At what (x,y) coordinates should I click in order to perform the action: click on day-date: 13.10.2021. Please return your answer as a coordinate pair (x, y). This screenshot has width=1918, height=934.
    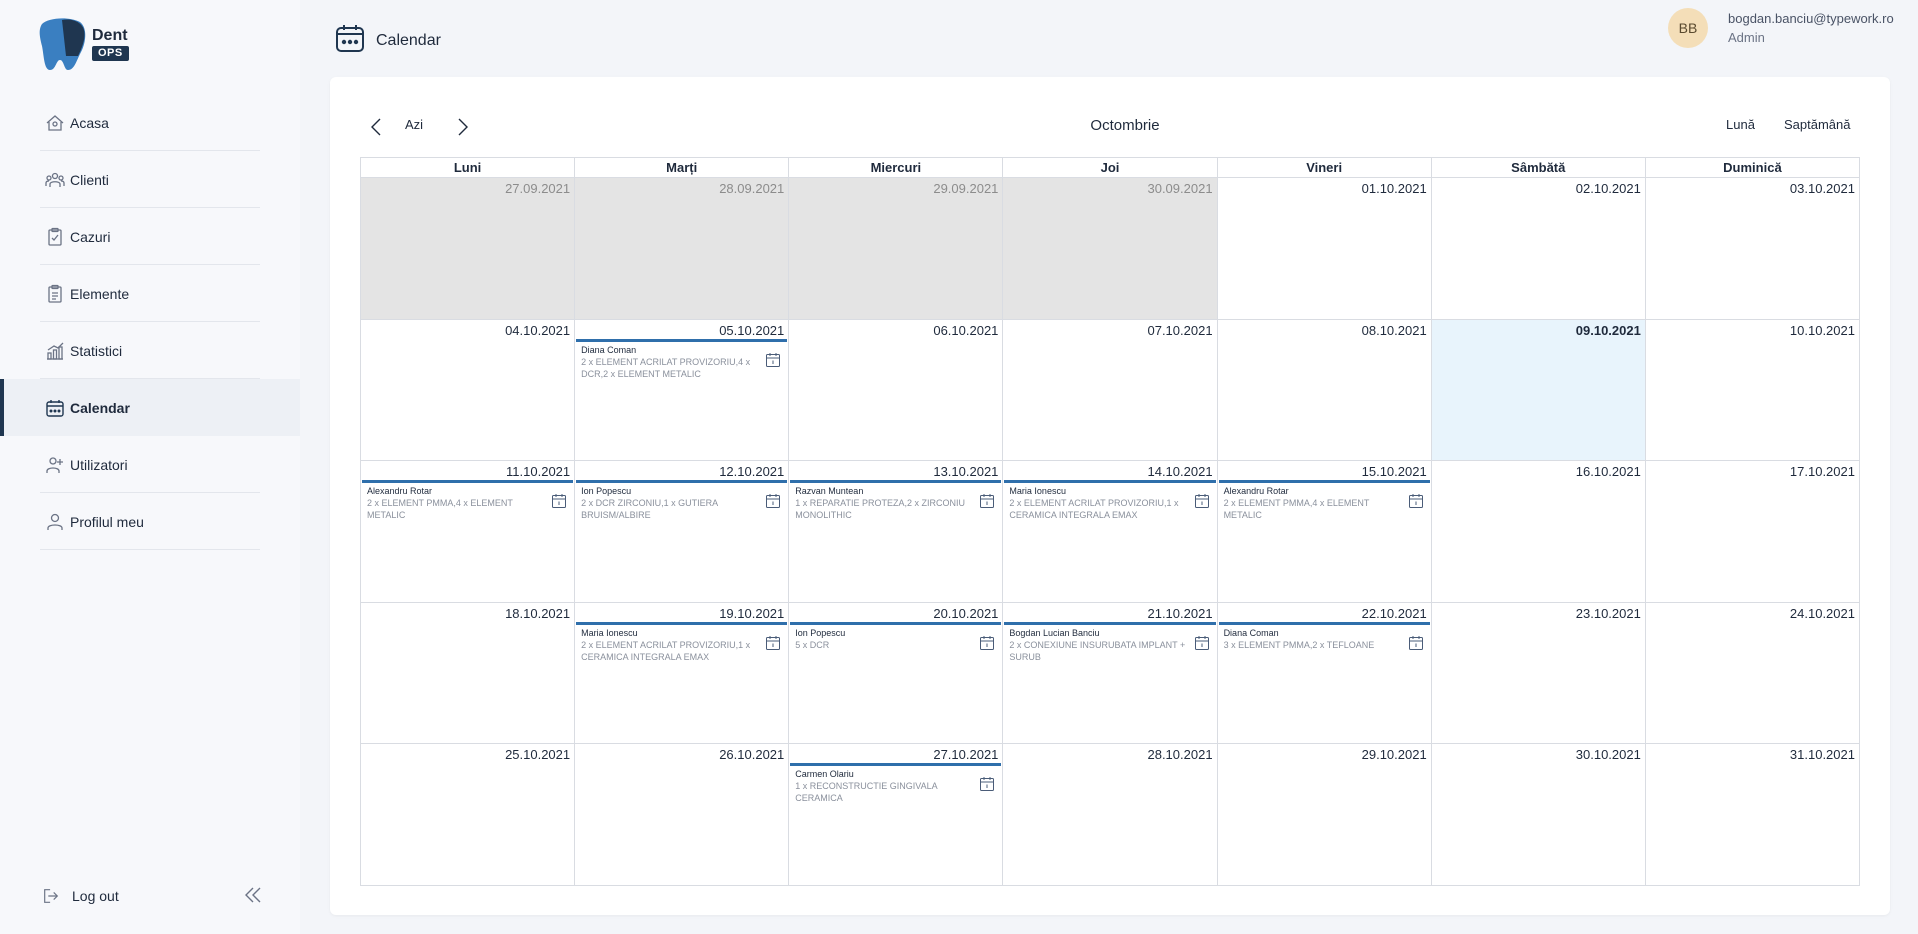
    Looking at the image, I should click on (966, 471).